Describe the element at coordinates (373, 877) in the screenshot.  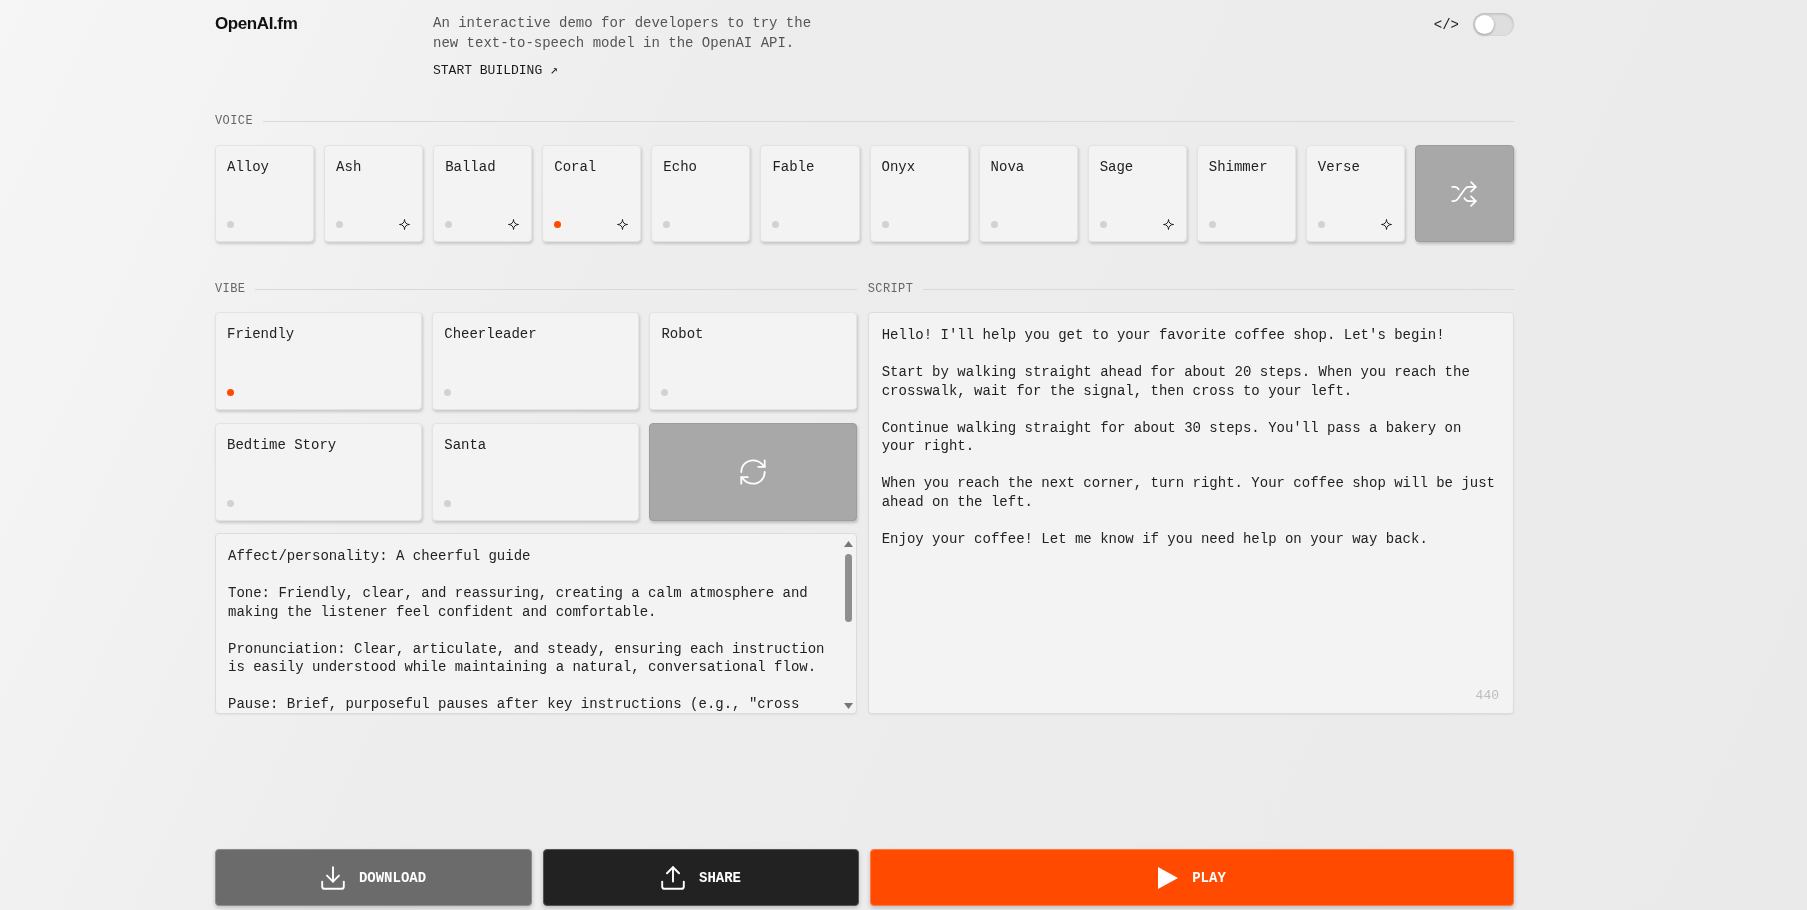
I see `download-button: DOWNLOAD` at that location.